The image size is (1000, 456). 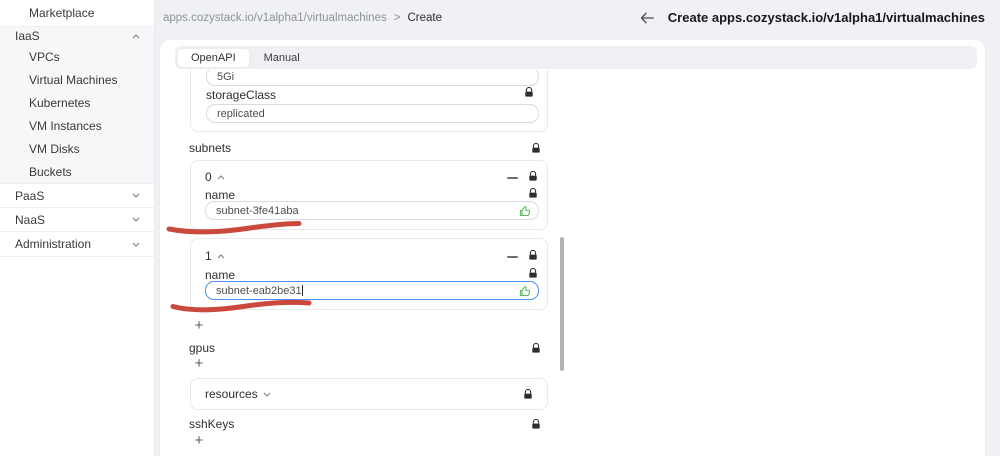 What do you see at coordinates (369, 274) in the screenshot?
I see `subnet-item-1-card: 1 name subnet-eab2be31` at bounding box center [369, 274].